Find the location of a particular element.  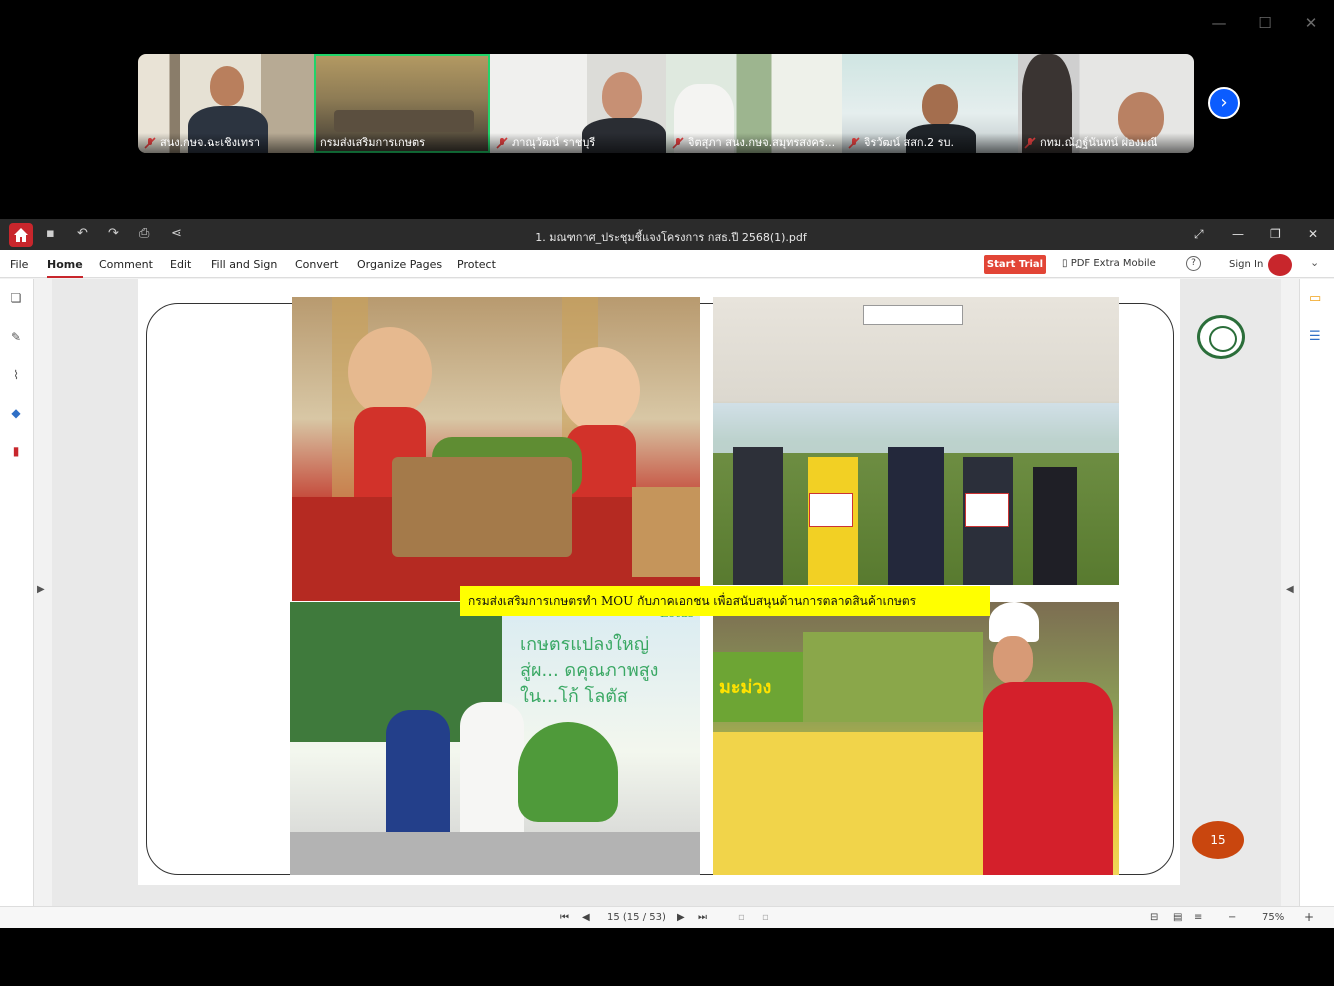

menu-protect: Protect is located at coordinates (476, 264).